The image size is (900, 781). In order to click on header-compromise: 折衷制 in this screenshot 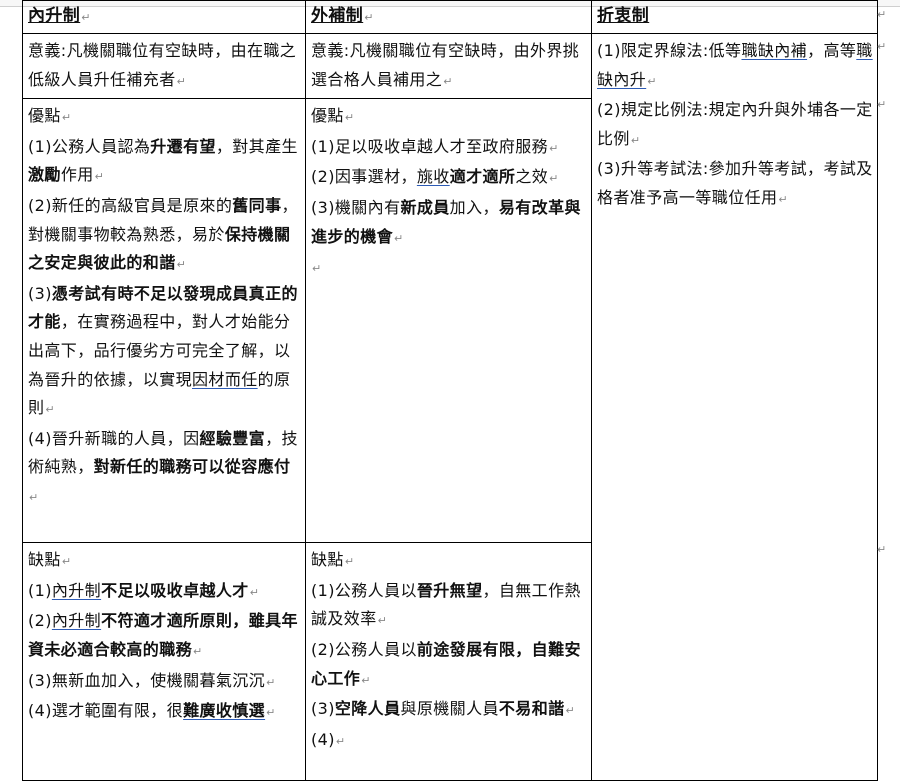, I will do `click(734, 17)`.